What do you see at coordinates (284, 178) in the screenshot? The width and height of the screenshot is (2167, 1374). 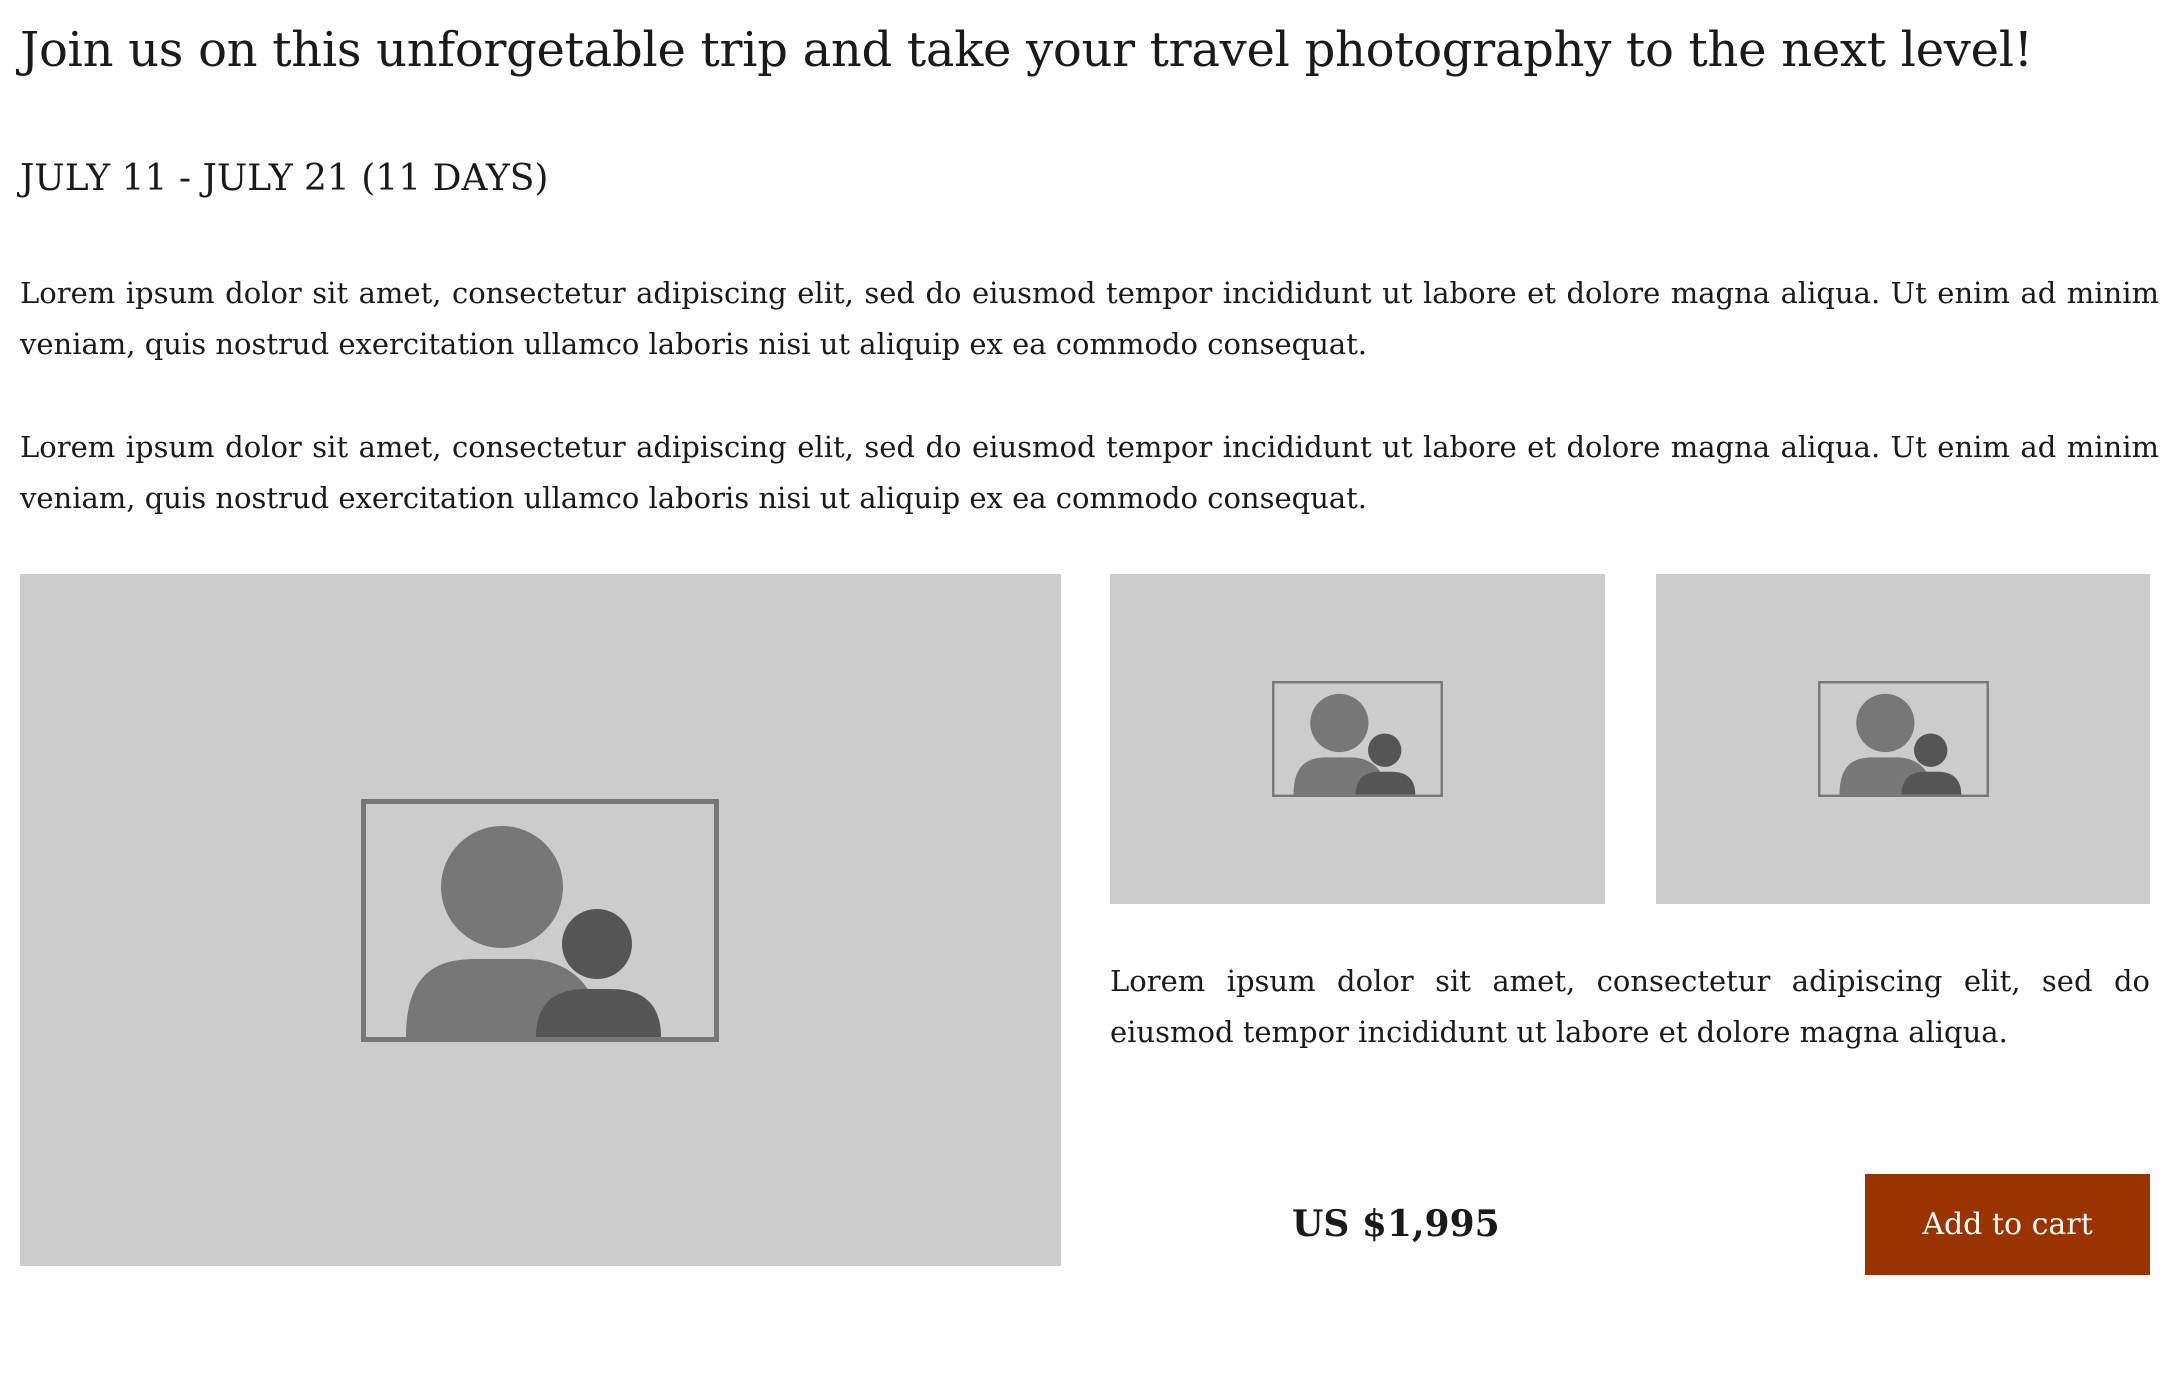 I see `trip-dates: JULY 11 - JULY 21 (11 DAYS)` at bounding box center [284, 178].